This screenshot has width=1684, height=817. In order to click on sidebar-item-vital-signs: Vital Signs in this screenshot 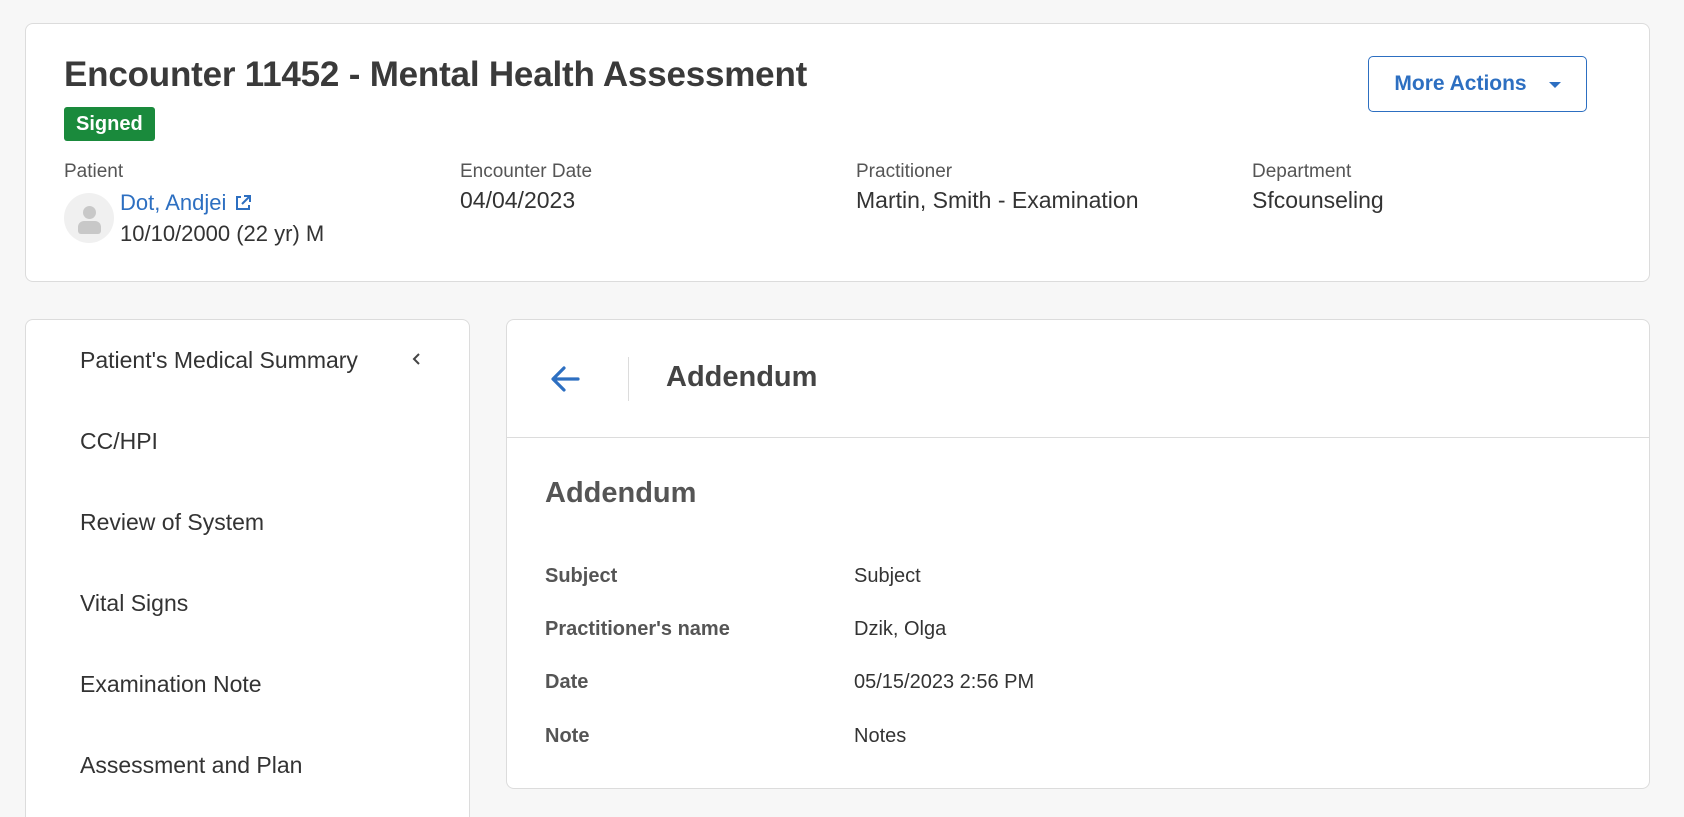, I will do `click(134, 603)`.